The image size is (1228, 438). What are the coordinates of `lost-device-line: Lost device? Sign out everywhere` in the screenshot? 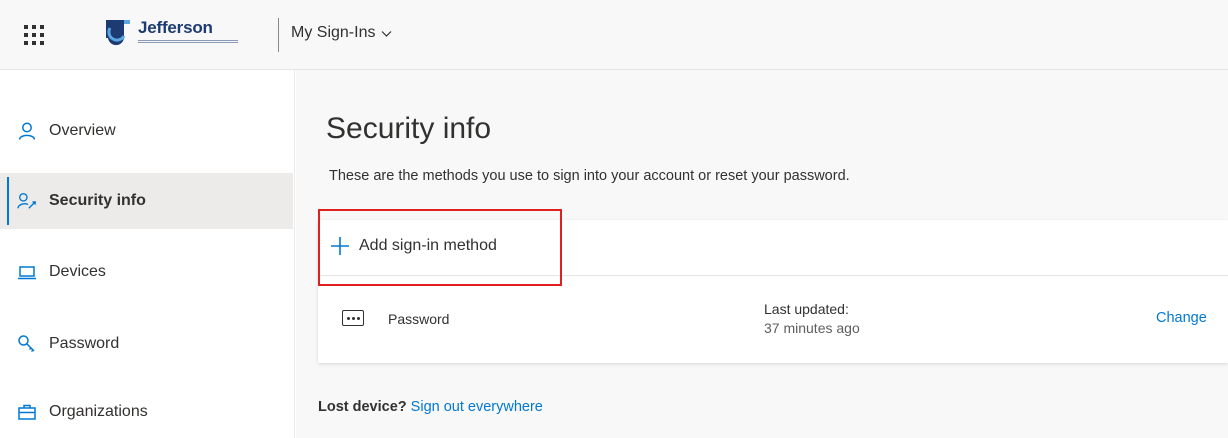 It's located at (430, 407).